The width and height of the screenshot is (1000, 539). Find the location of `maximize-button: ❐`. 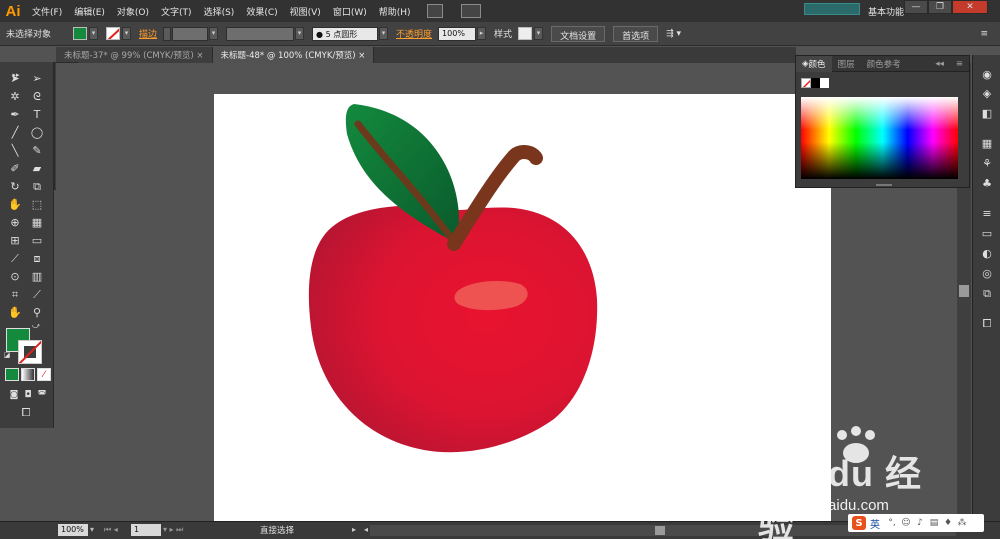

maximize-button: ❐ is located at coordinates (940, 7).